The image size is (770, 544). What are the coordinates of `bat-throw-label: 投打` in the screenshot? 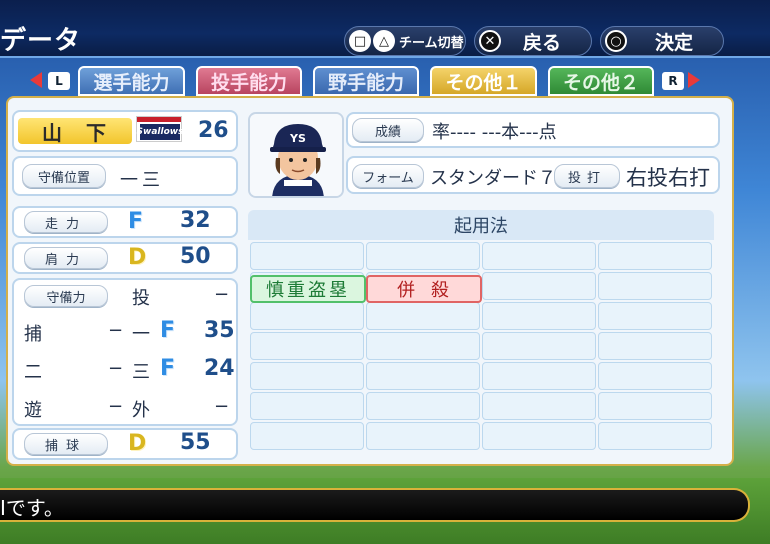 It's located at (587, 176).